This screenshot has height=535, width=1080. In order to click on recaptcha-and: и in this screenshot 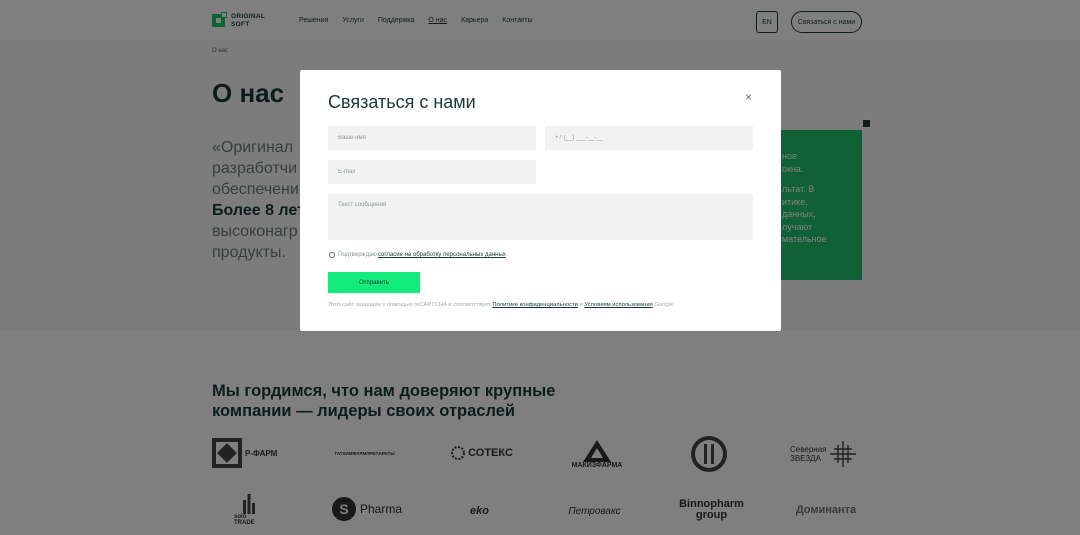, I will do `click(581, 305)`.